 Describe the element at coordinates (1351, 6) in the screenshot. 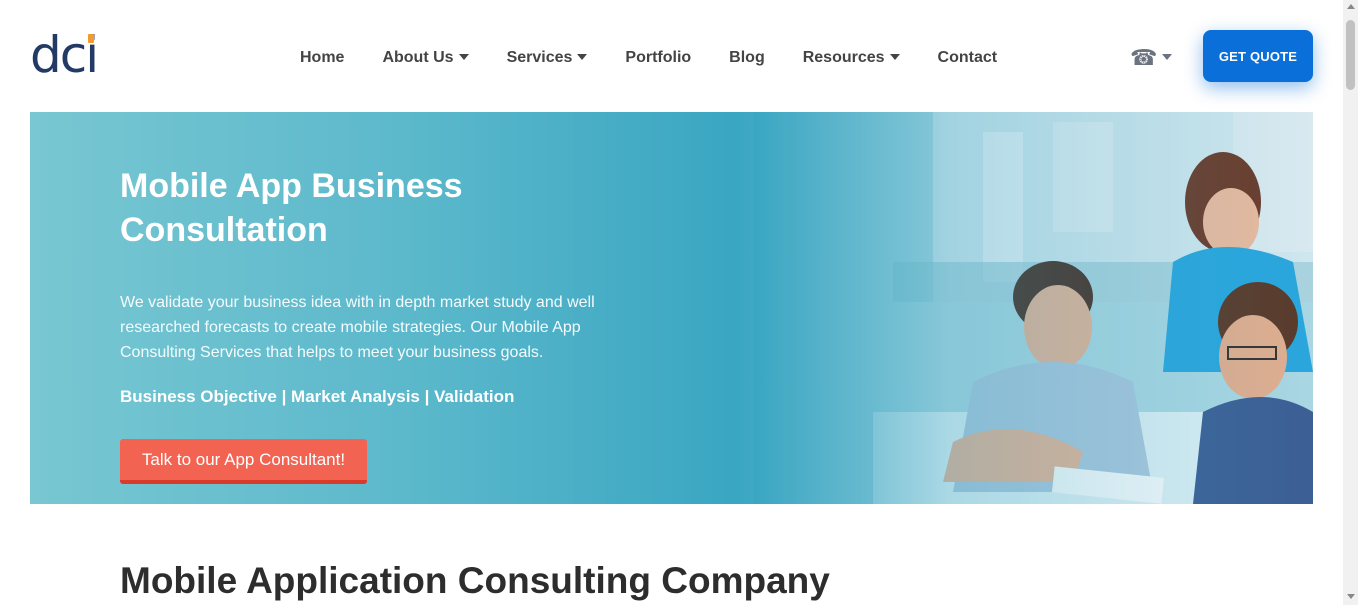

I see `scroll-up-arrow-icon` at that location.